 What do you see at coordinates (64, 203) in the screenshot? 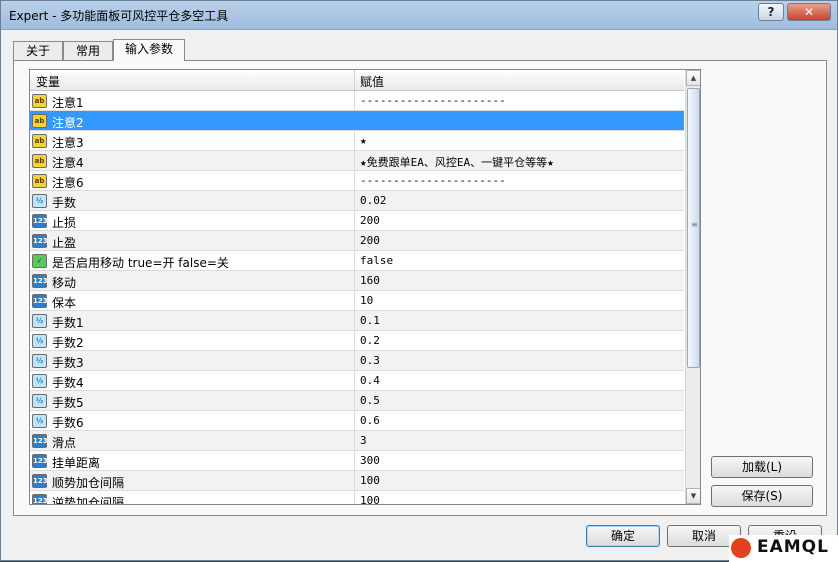
I see `parameter-name: 手数` at bounding box center [64, 203].